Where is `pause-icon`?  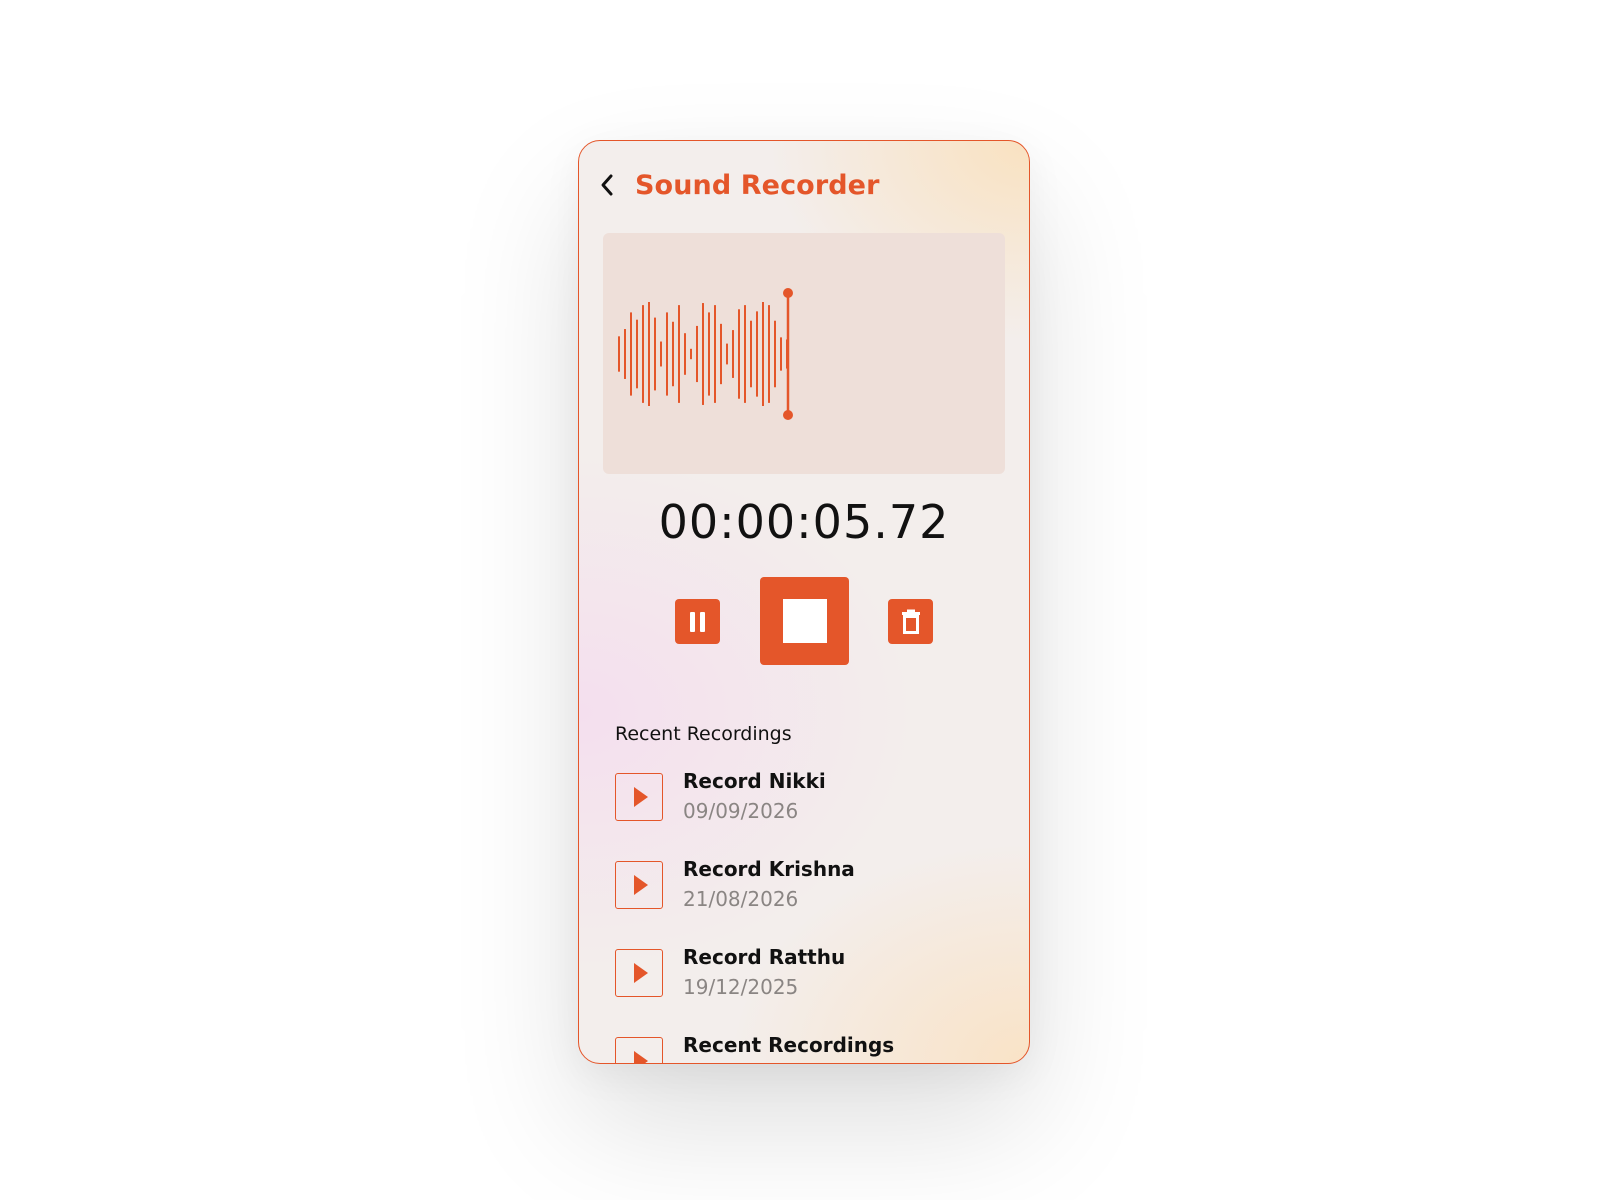
pause-icon is located at coordinates (698, 621).